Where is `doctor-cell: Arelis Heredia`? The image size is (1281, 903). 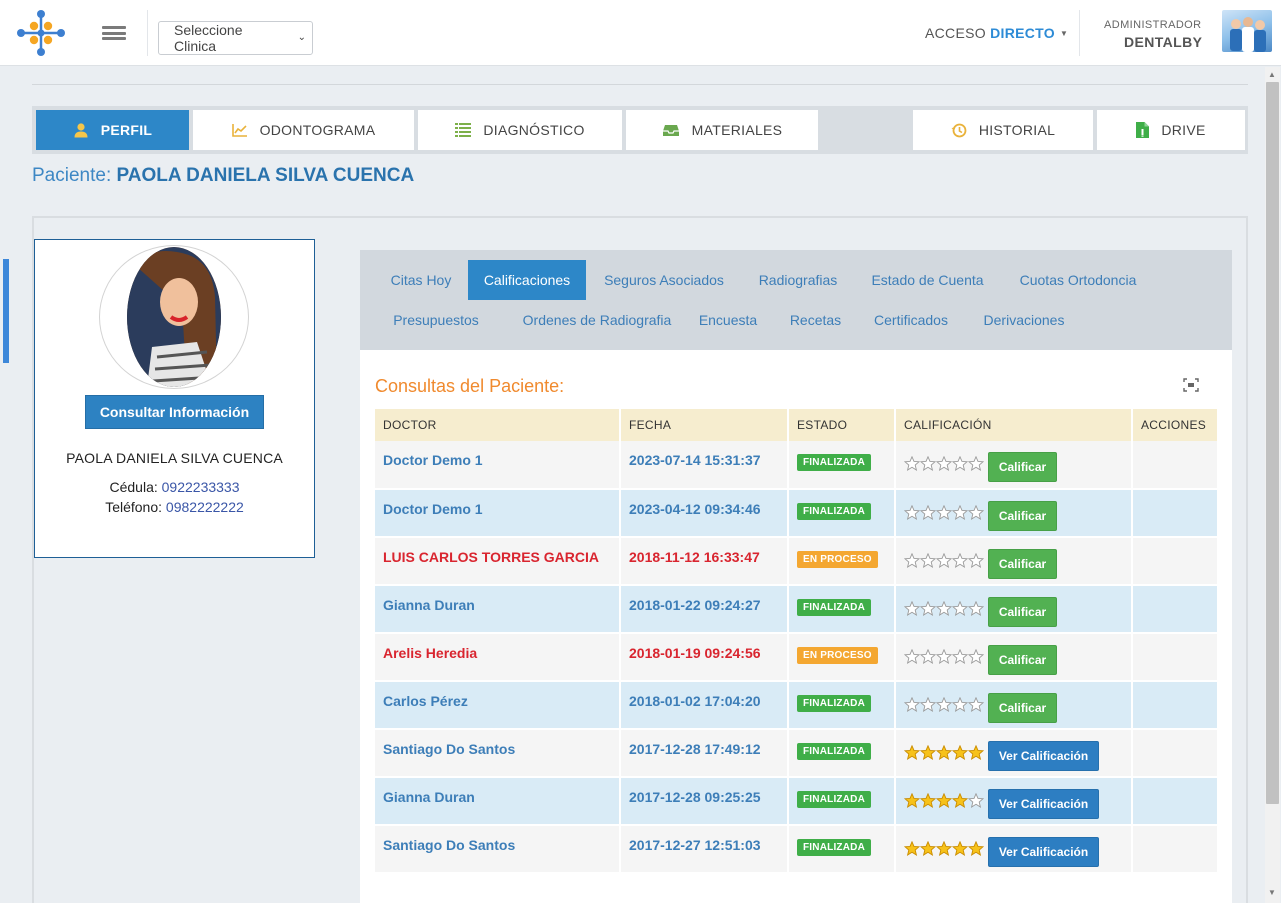 doctor-cell: Arelis Heredia is located at coordinates (498, 657).